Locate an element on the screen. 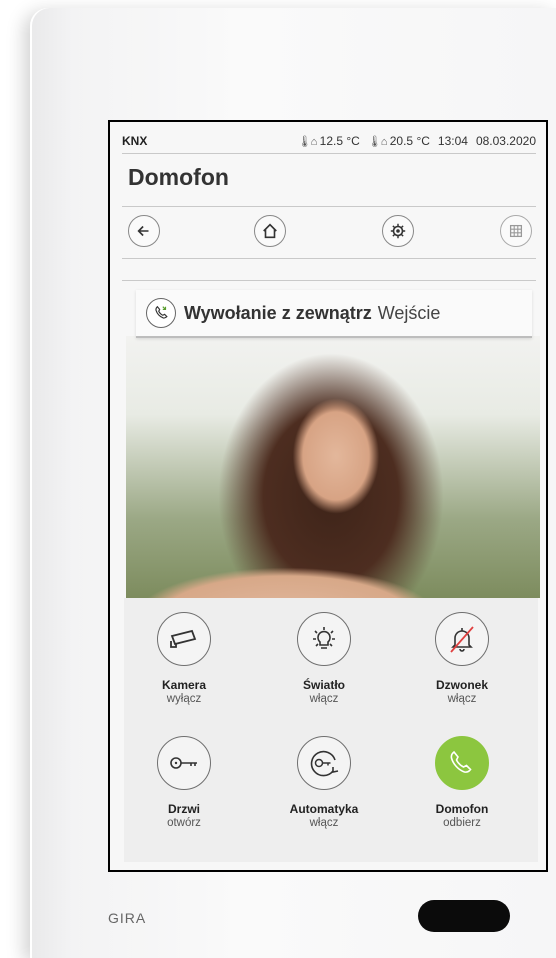 The height and width of the screenshot is (958, 556). door-label: Drzwi is located at coordinates (183, 809).